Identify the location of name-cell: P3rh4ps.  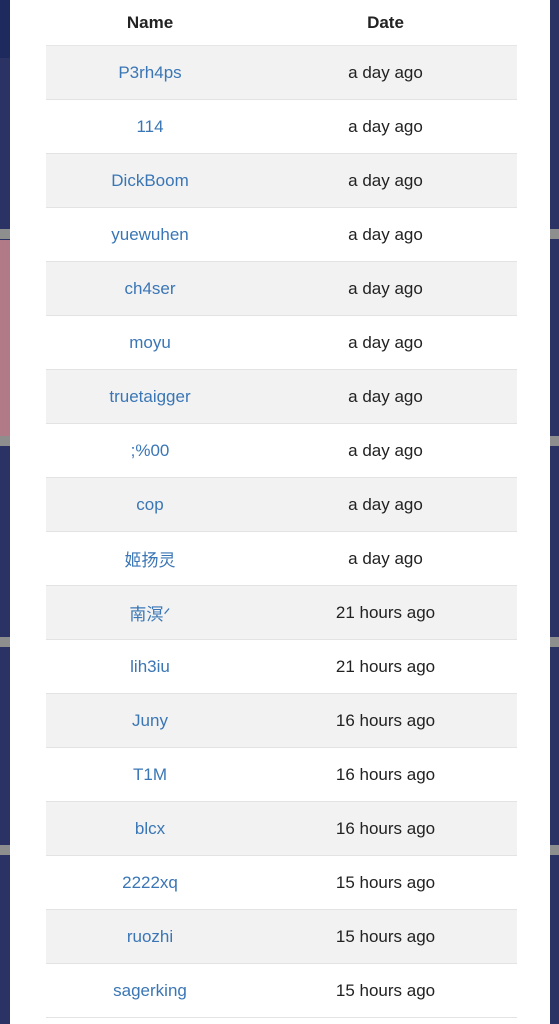
(150, 73).